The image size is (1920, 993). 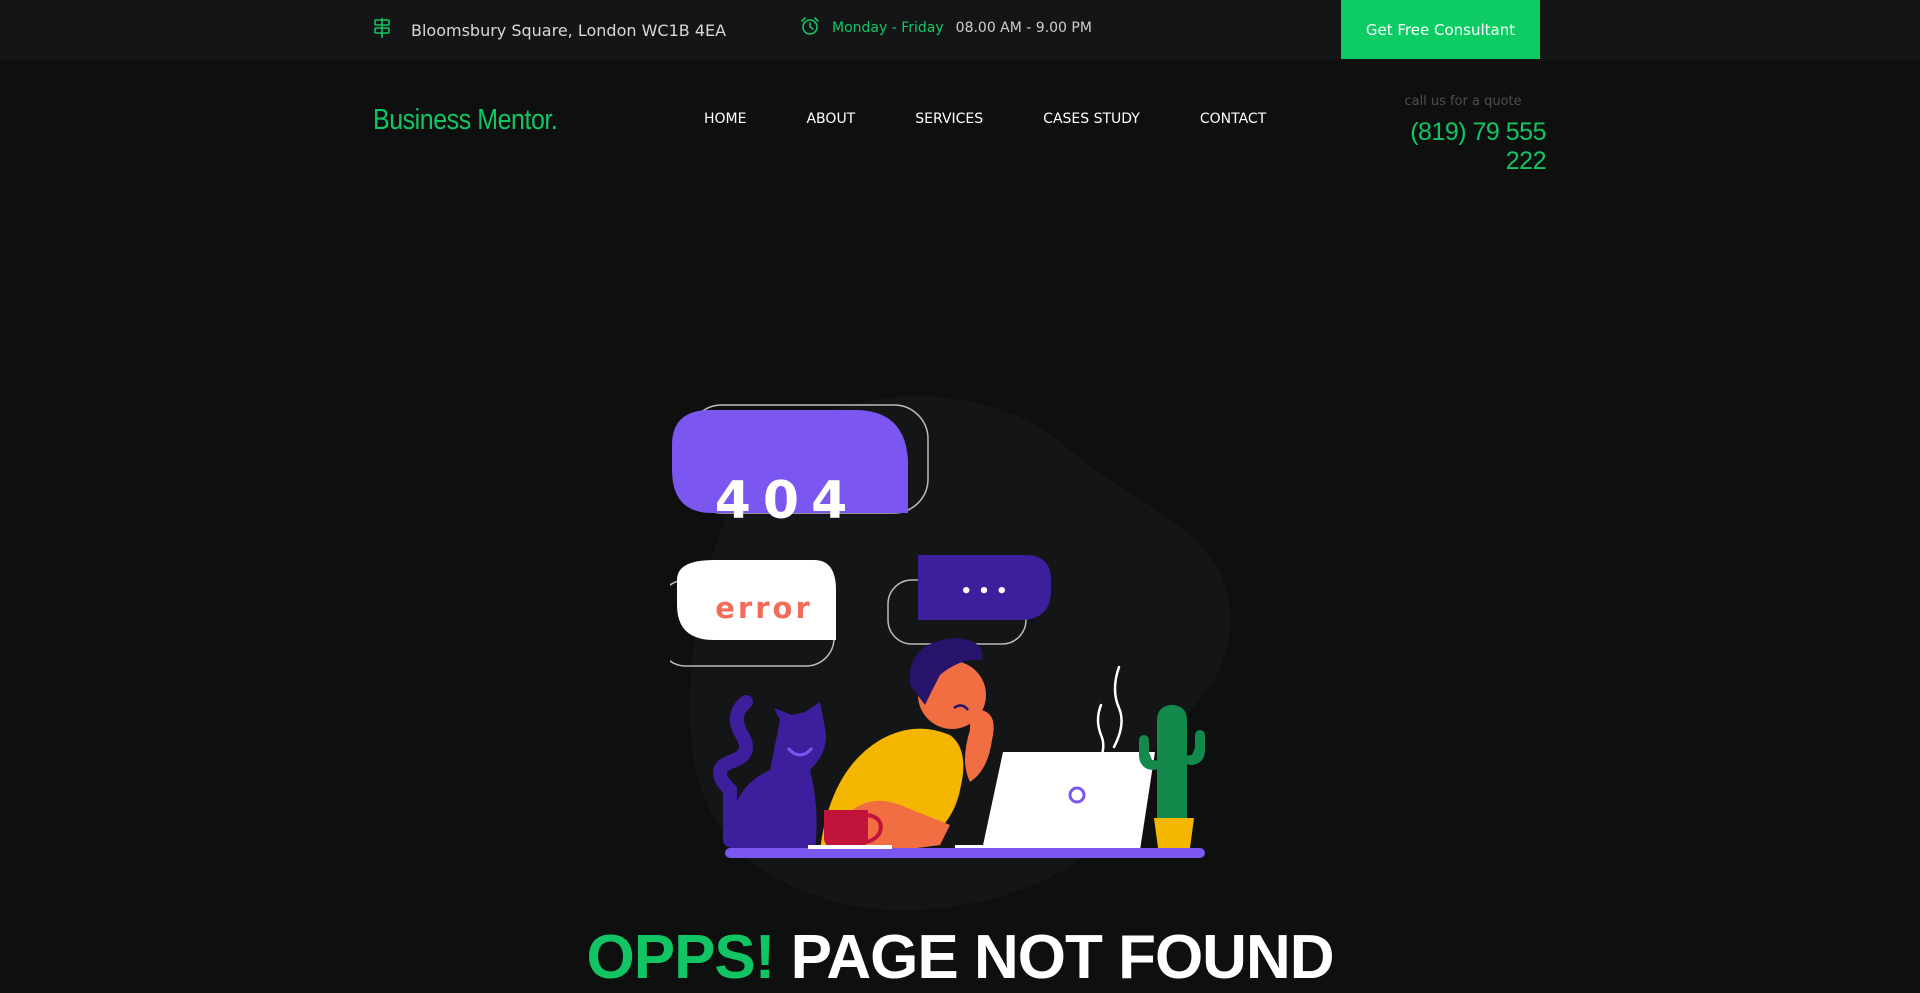 What do you see at coordinates (725, 119) in the screenshot?
I see `nav-home: HOME` at bounding box center [725, 119].